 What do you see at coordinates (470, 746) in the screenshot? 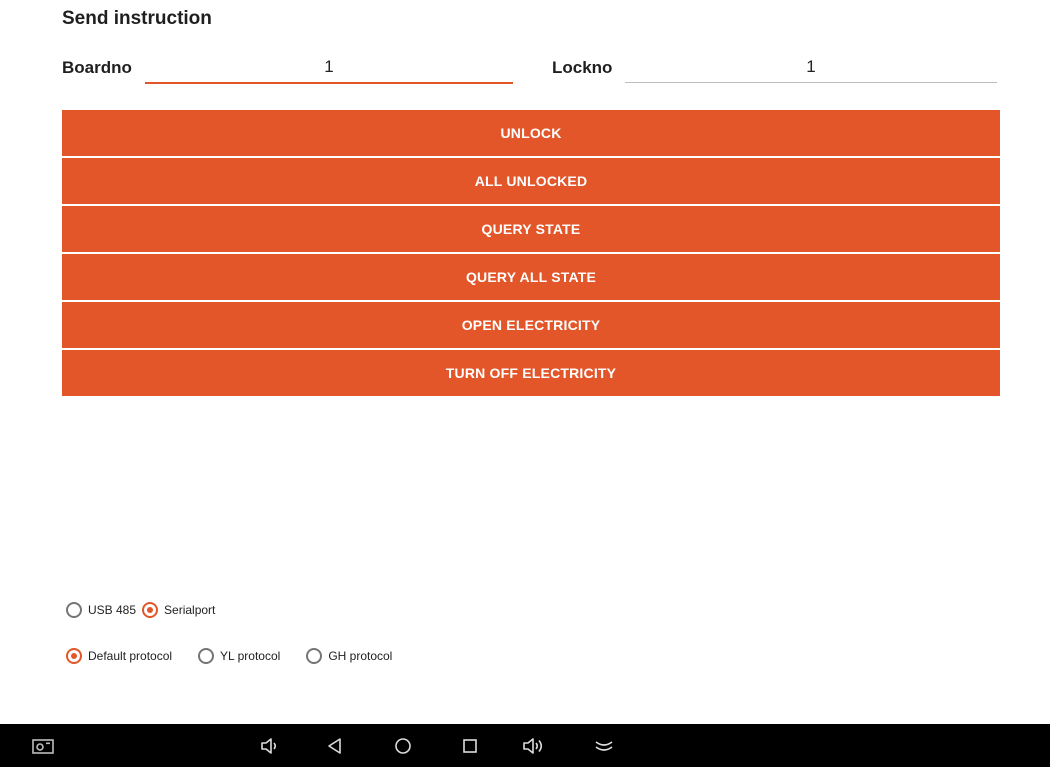
I see `recents-icon` at bounding box center [470, 746].